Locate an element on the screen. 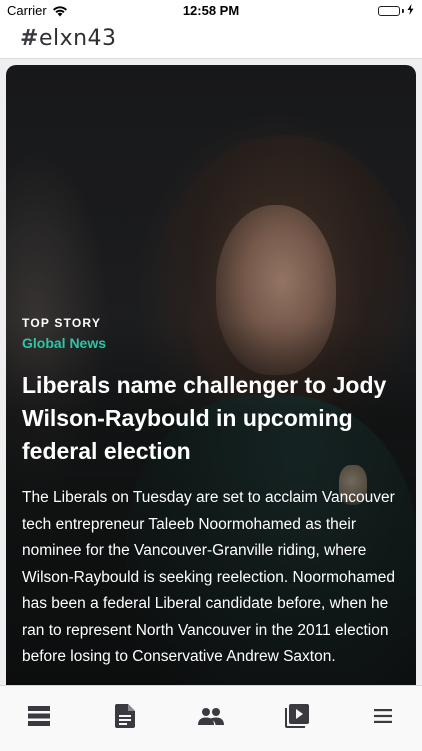 This screenshot has height=751, width=422. logo-text: elxn43 is located at coordinates (77, 38).